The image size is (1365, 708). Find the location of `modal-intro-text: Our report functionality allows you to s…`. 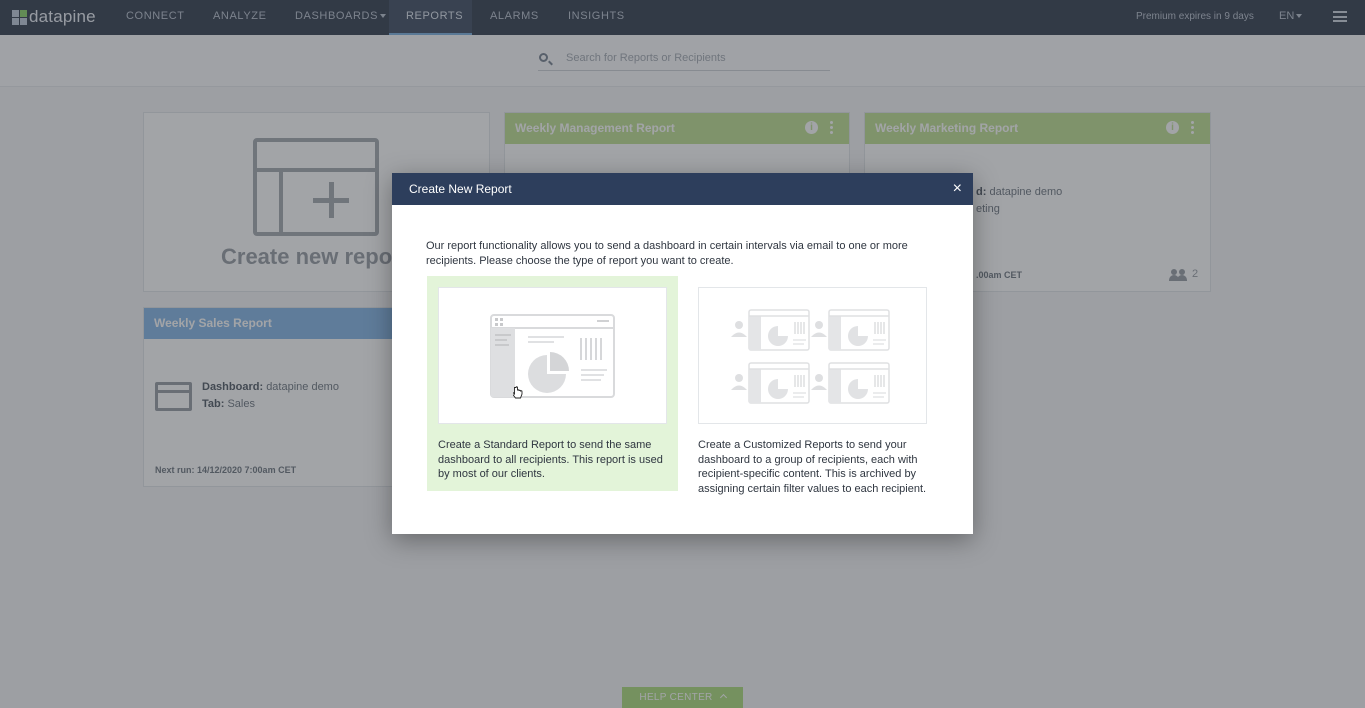

modal-intro-text: Our report functionality allows you to s… is located at coordinates (667, 253).